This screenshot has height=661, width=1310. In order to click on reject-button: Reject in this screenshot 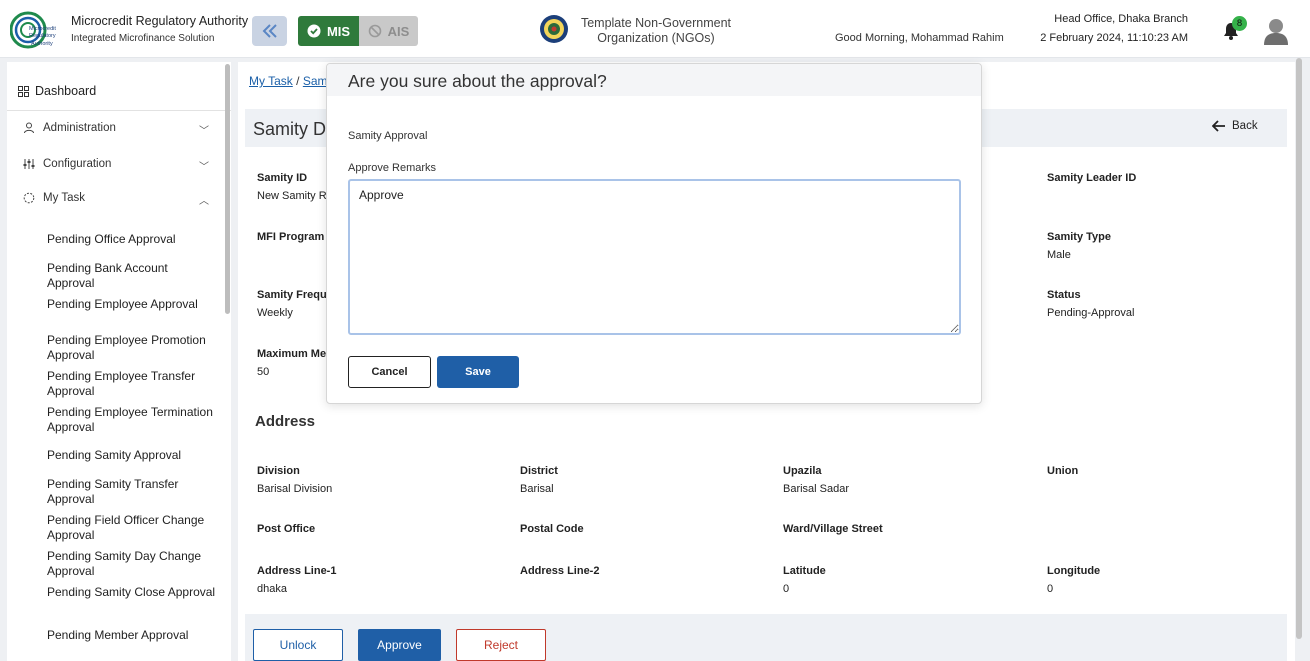, I will do `click(501, 645)`.